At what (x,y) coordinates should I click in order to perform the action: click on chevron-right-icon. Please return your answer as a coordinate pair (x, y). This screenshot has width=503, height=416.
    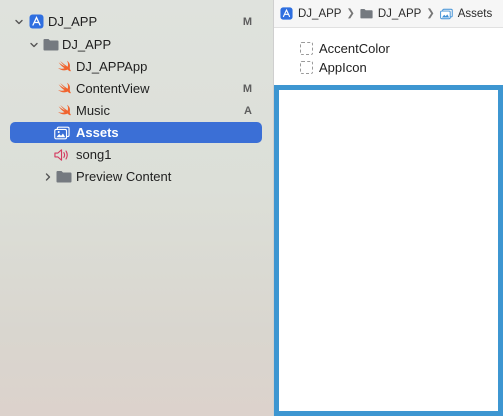
    Looking at the image, I should click on (48, 177).